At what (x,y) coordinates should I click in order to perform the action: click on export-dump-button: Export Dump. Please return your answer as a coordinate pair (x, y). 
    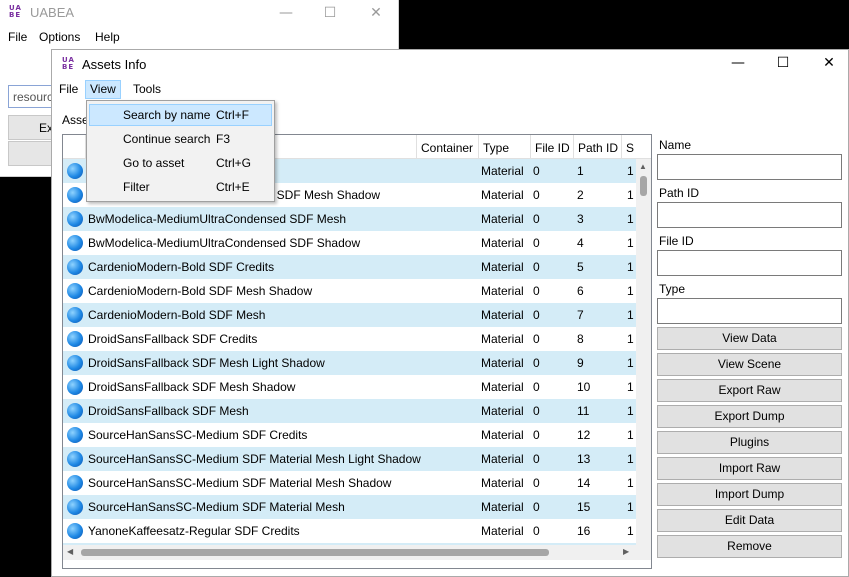
    Looking at the image, I should click on (749, 416).